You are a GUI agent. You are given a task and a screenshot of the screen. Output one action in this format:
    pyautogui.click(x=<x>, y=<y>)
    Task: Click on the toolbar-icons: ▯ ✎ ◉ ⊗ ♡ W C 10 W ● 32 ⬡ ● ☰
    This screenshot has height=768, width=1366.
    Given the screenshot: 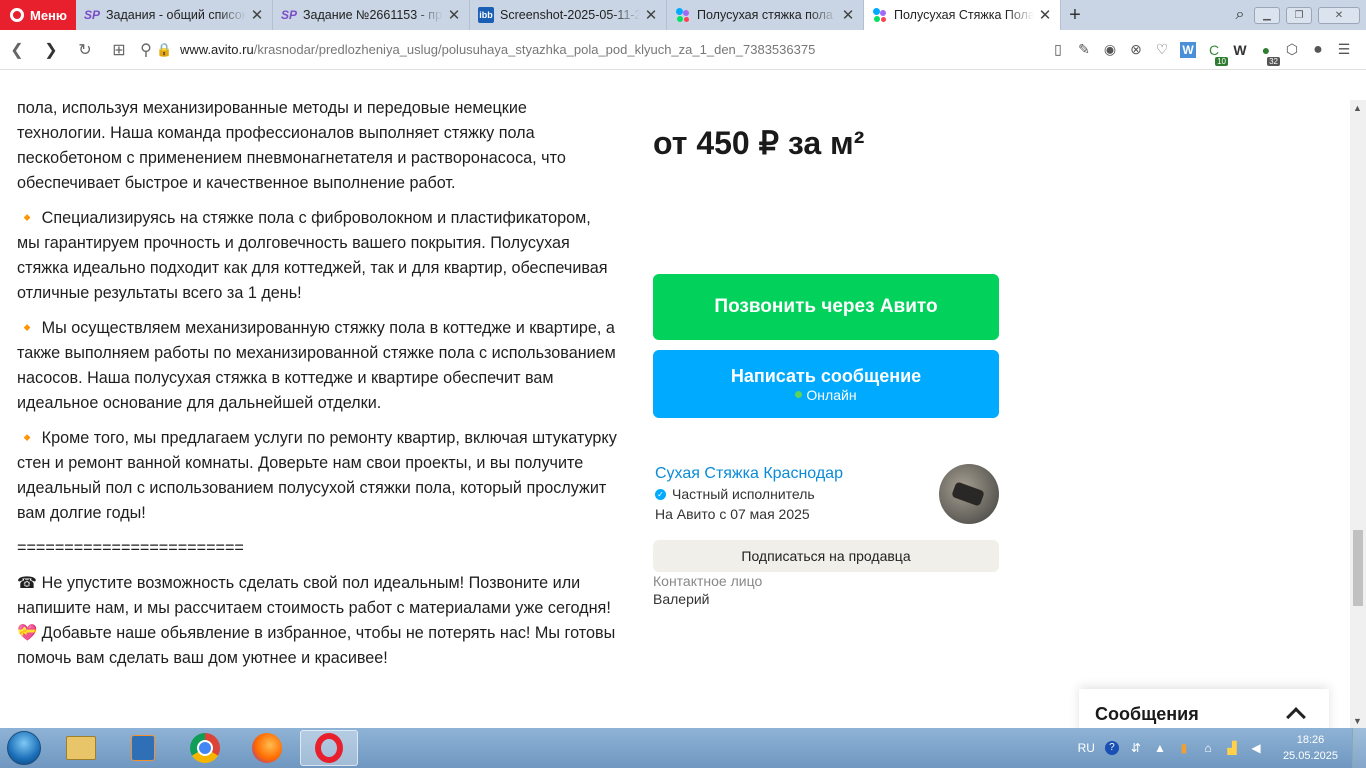 What is the action you would take?
    pyautogui.click(x=1208, y=53)
    